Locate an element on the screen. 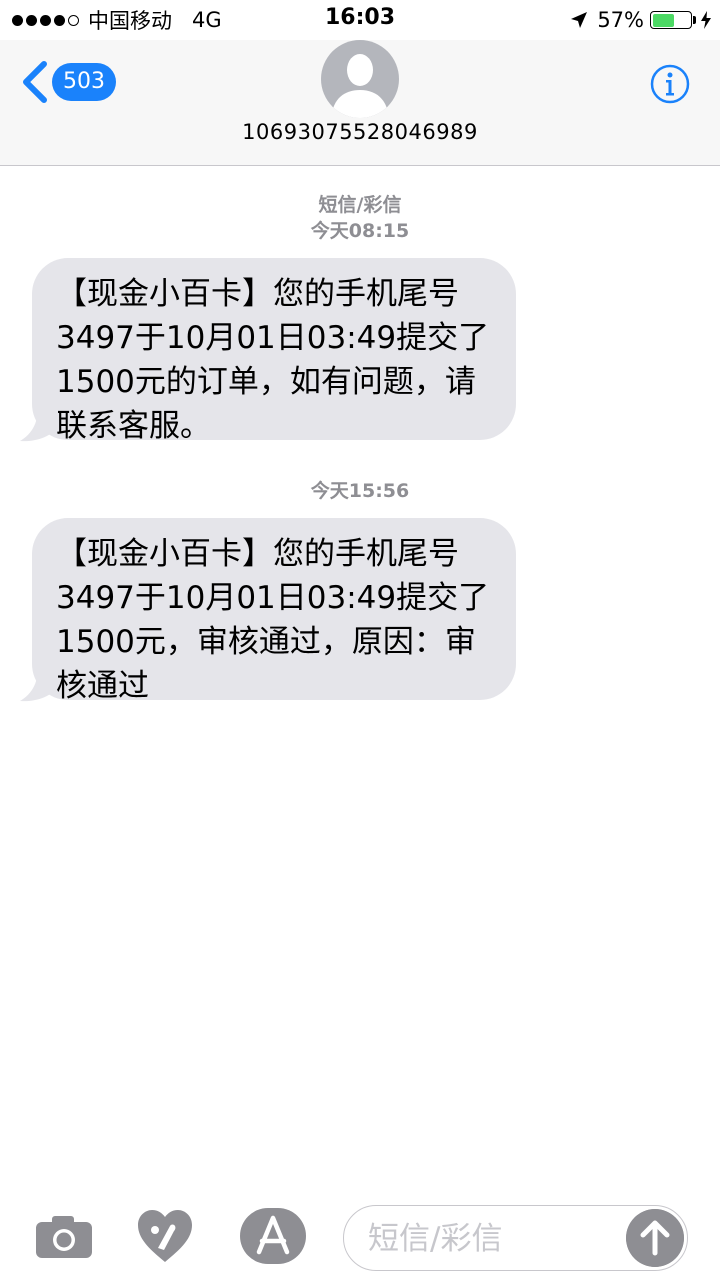 The width and height of the screenshot is (720, 1280). status-right: 57% is located at coordinates (640, 20).